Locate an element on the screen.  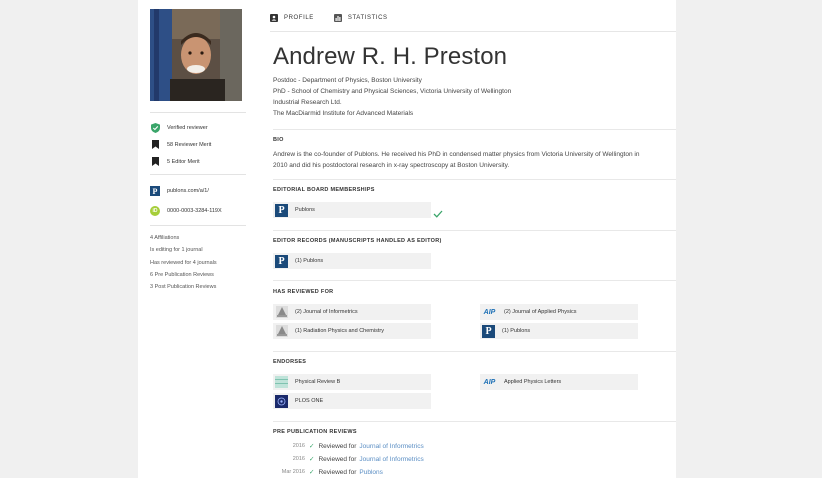
publons-profile-link: P publons.com/a/1/ is located at coordinates (198, 191).